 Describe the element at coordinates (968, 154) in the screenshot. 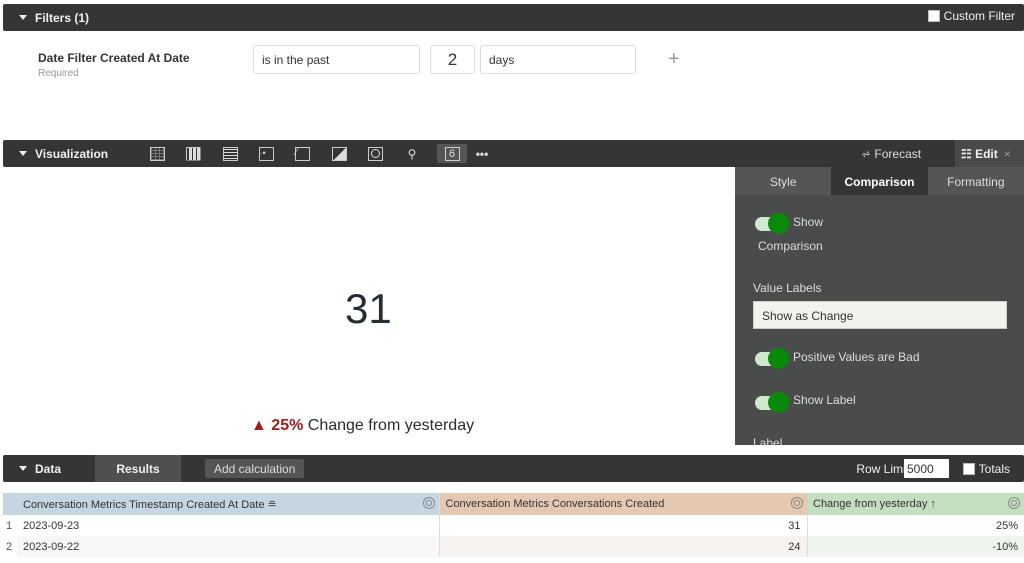

I see `sliders-icon: ☷` at that location.